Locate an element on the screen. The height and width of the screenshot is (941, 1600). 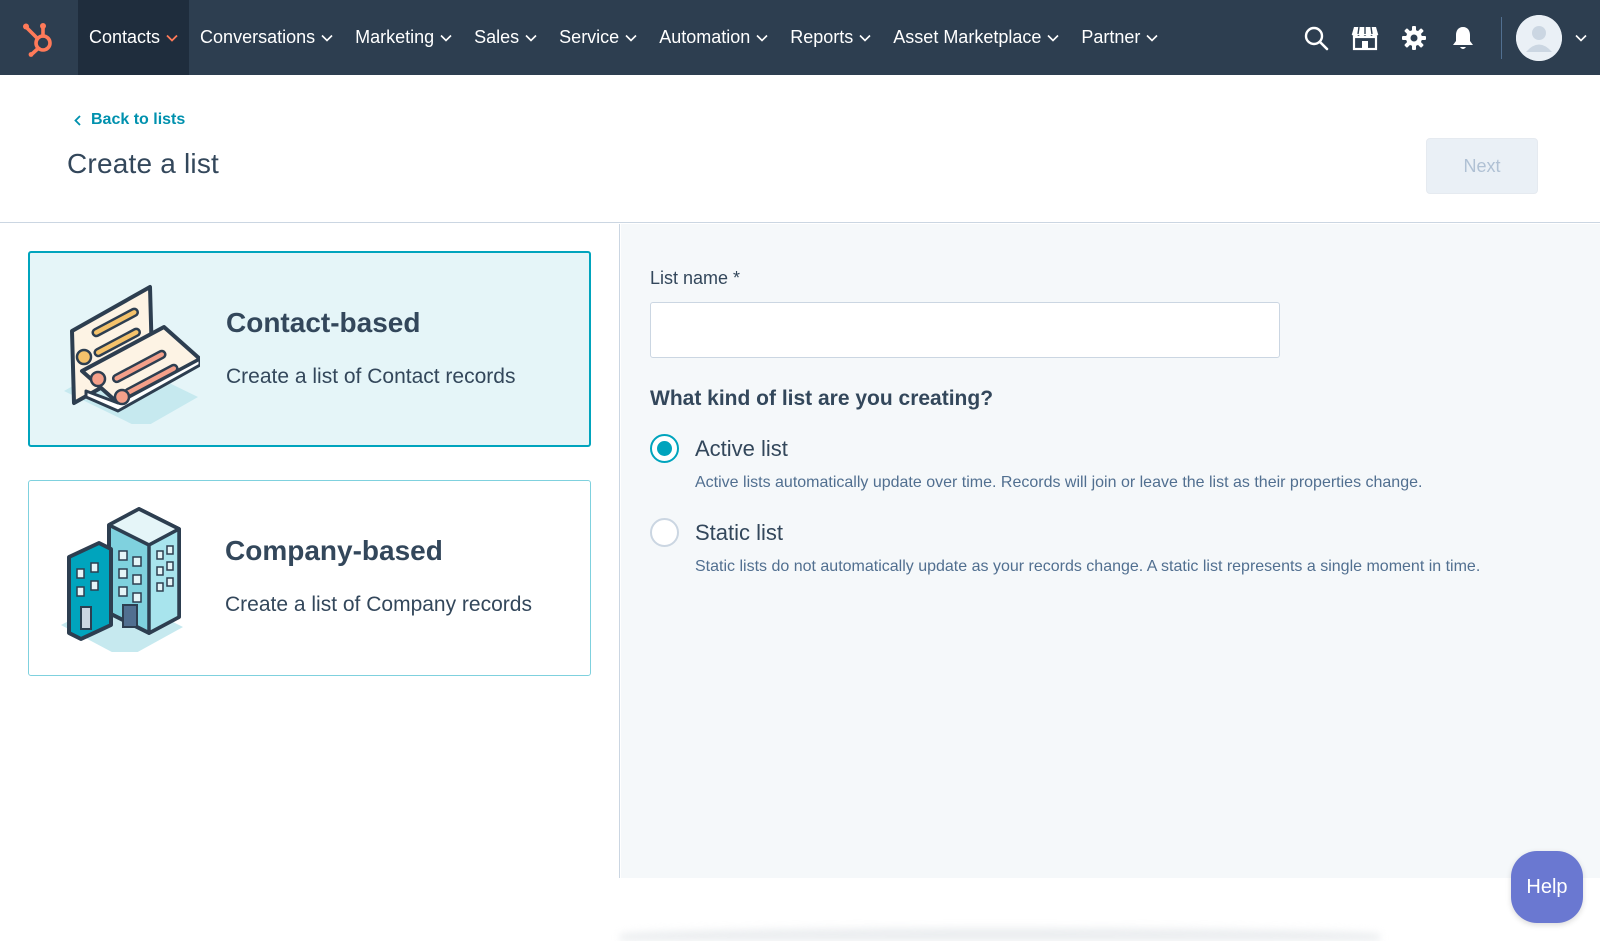
account-menu-chevron-down-icon is located at coordinates (1581, 38).